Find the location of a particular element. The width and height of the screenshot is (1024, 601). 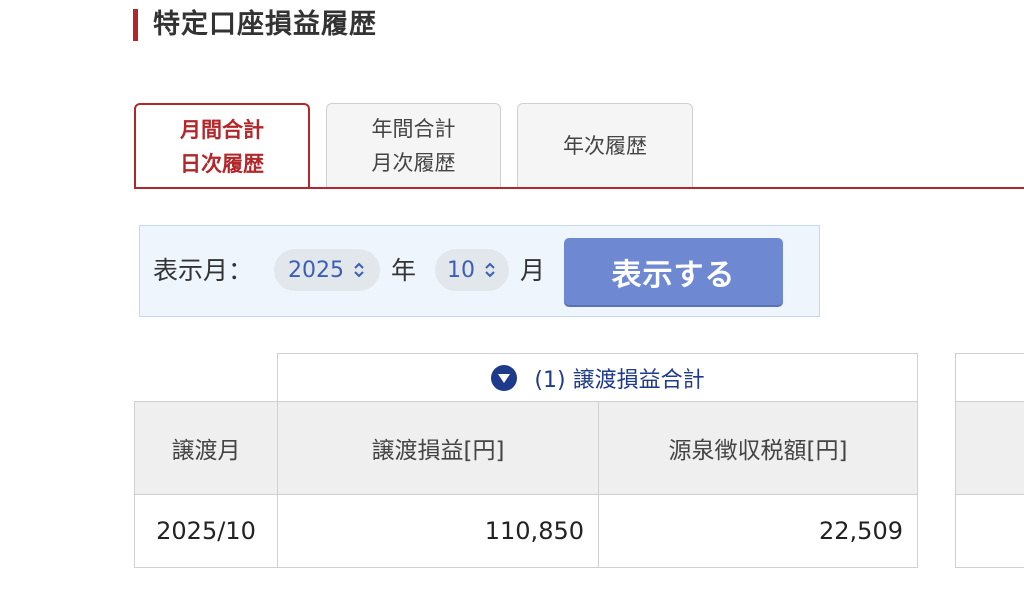

show-button: 表示する is located at coordinates (673, 271).